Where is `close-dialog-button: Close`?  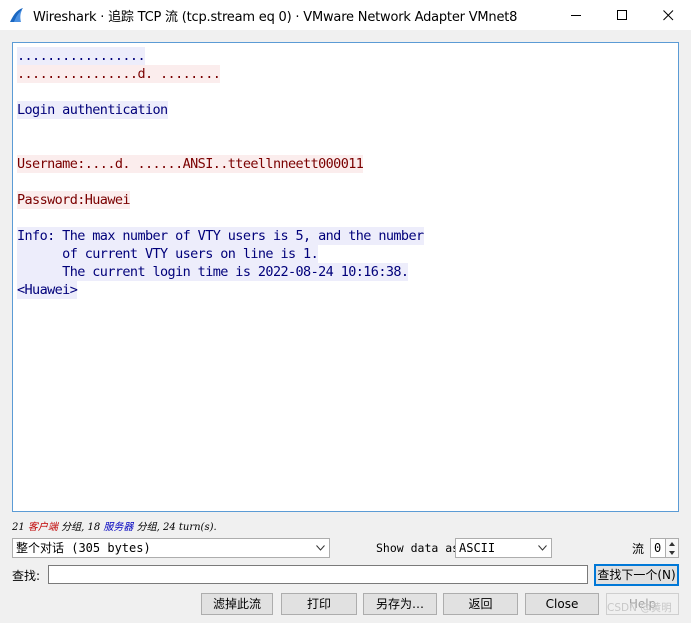 close-dialog-button: Close is located at coordinates (562, 604).